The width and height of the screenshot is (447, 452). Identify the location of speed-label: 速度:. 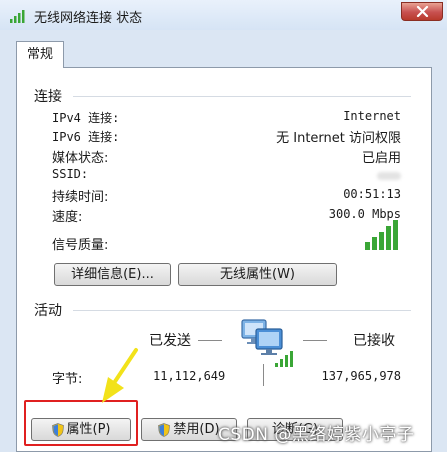
(67, 217).